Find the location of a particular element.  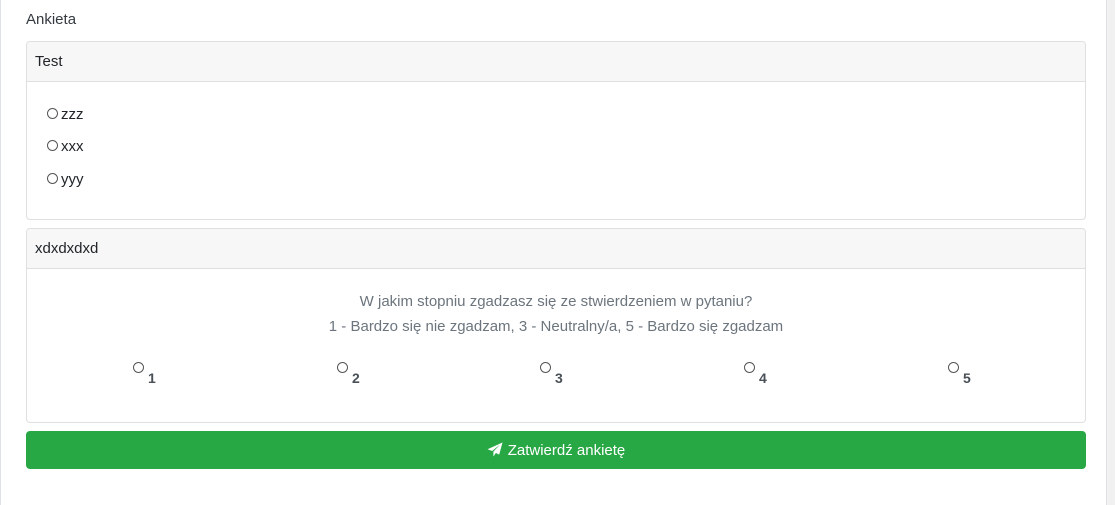

option-label: xxx is located at coordinates (72, 146).